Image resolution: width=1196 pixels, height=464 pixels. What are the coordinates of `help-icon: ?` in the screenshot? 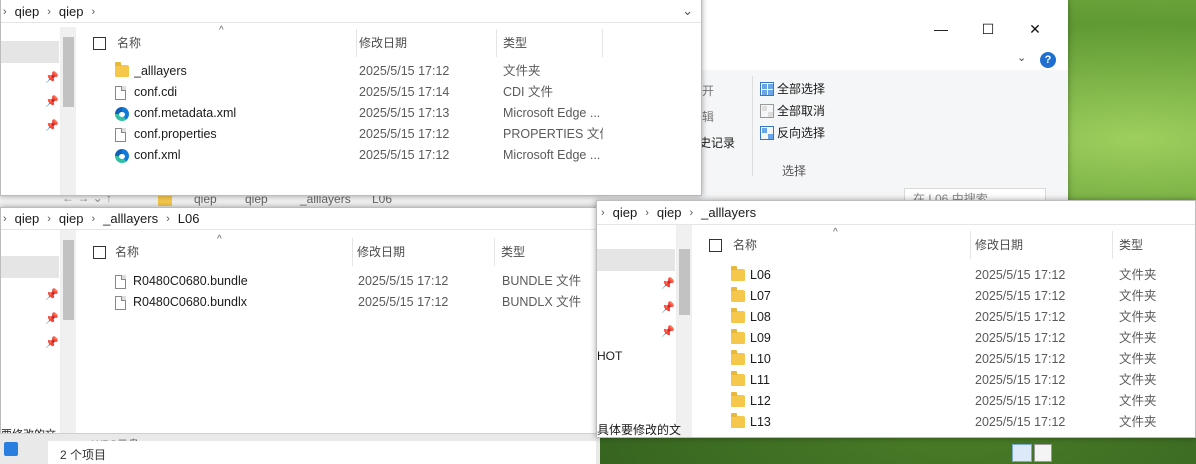 It's located at (1048, 60).